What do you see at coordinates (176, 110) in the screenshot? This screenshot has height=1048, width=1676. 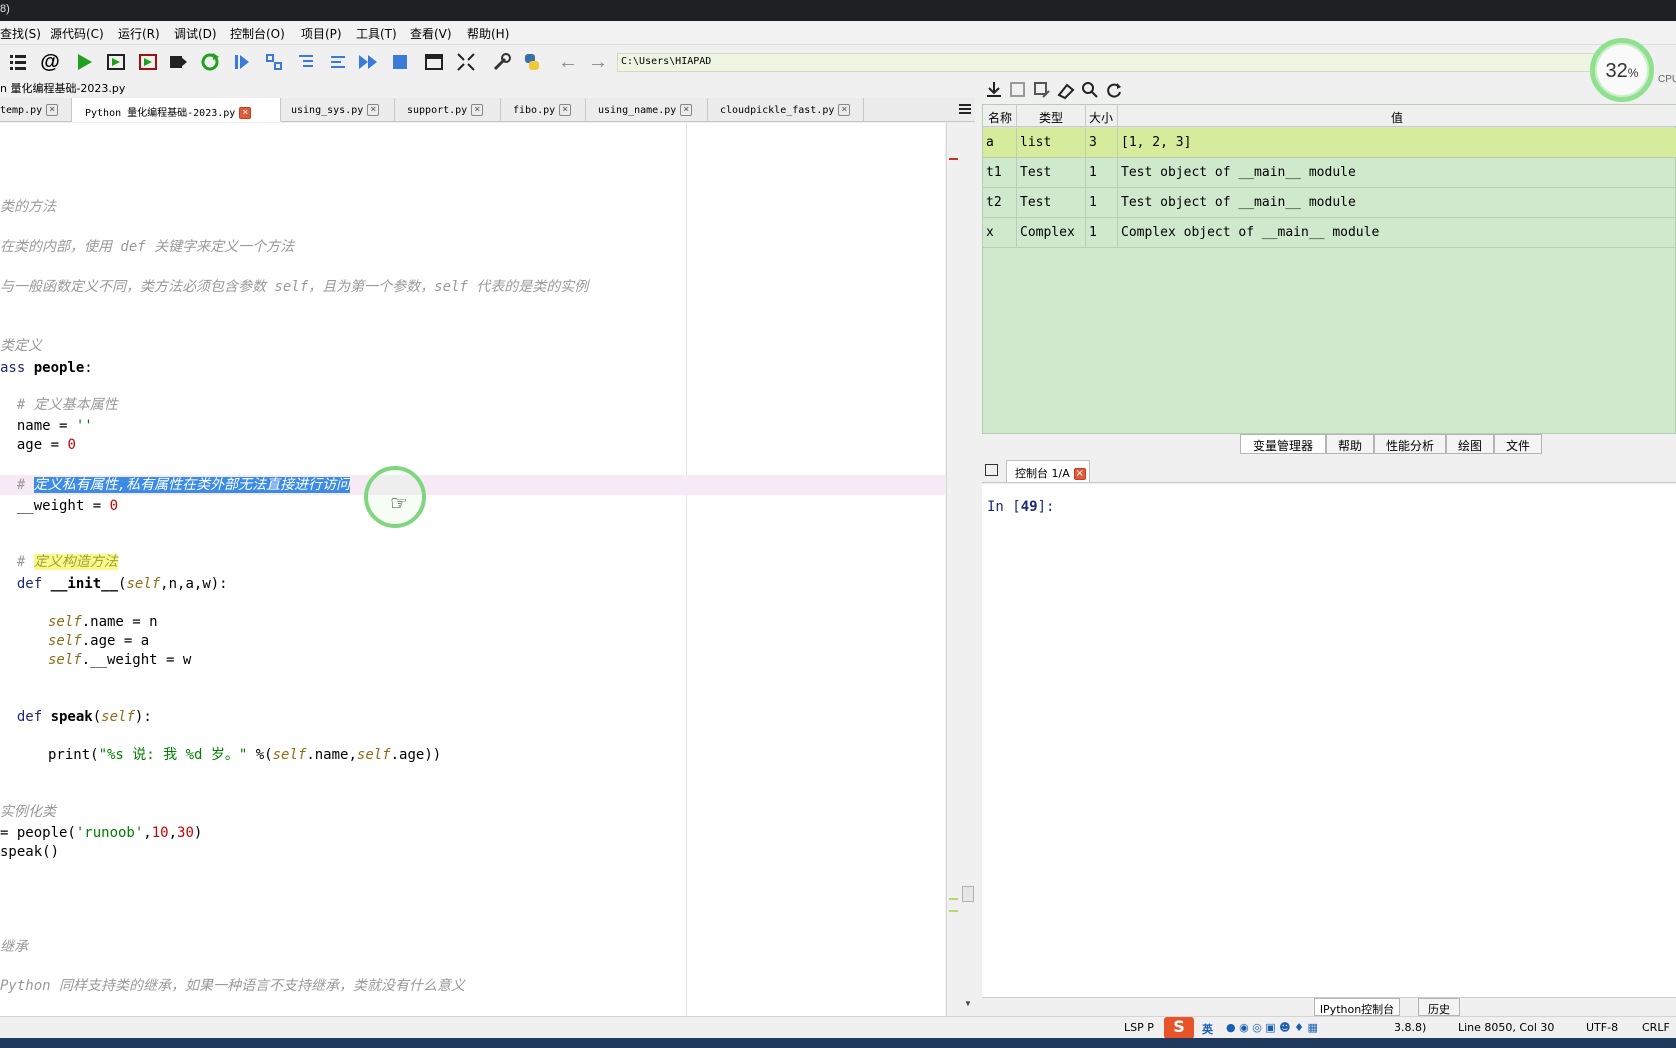 I see `tab-main-file: Python 量化编程基础-2023.py ×` at bounding box center [176, 110].